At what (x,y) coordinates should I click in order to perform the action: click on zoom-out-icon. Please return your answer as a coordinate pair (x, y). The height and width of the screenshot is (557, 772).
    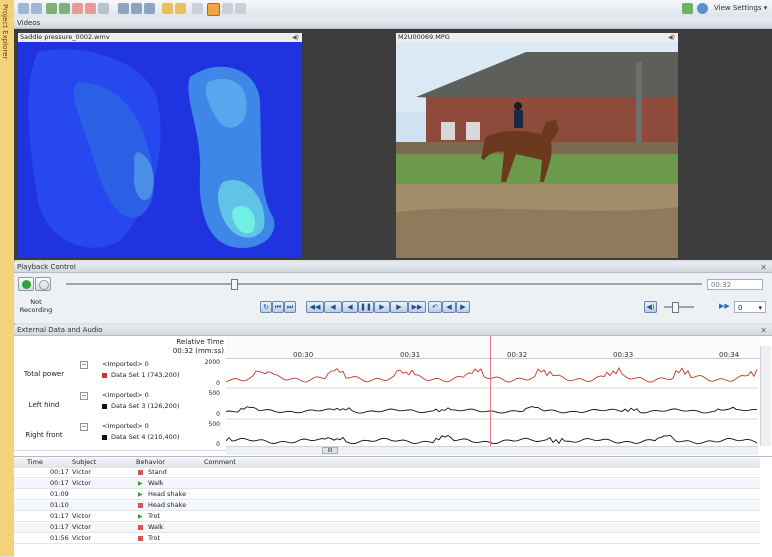
    Looking at the image, I should click on (240, 8).